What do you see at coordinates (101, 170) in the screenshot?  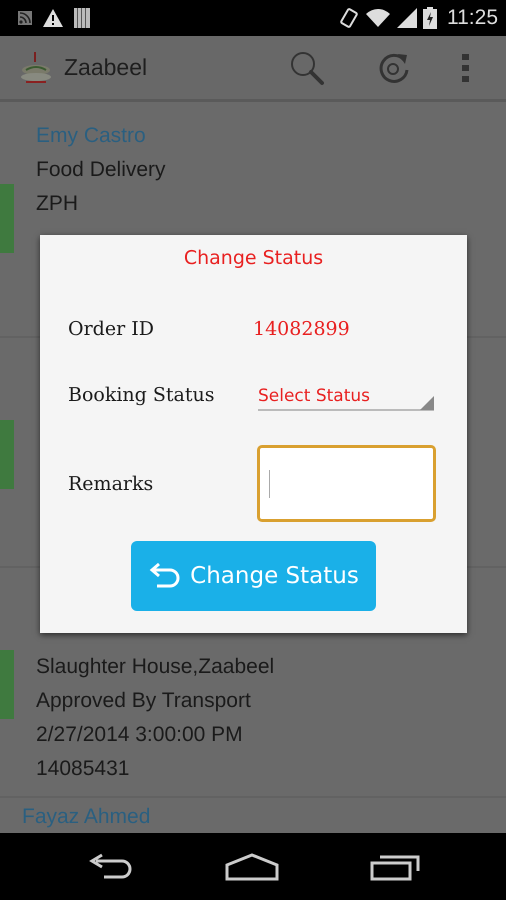 I see `order-detail: Food Delivery` at bounding box center [101, 170].